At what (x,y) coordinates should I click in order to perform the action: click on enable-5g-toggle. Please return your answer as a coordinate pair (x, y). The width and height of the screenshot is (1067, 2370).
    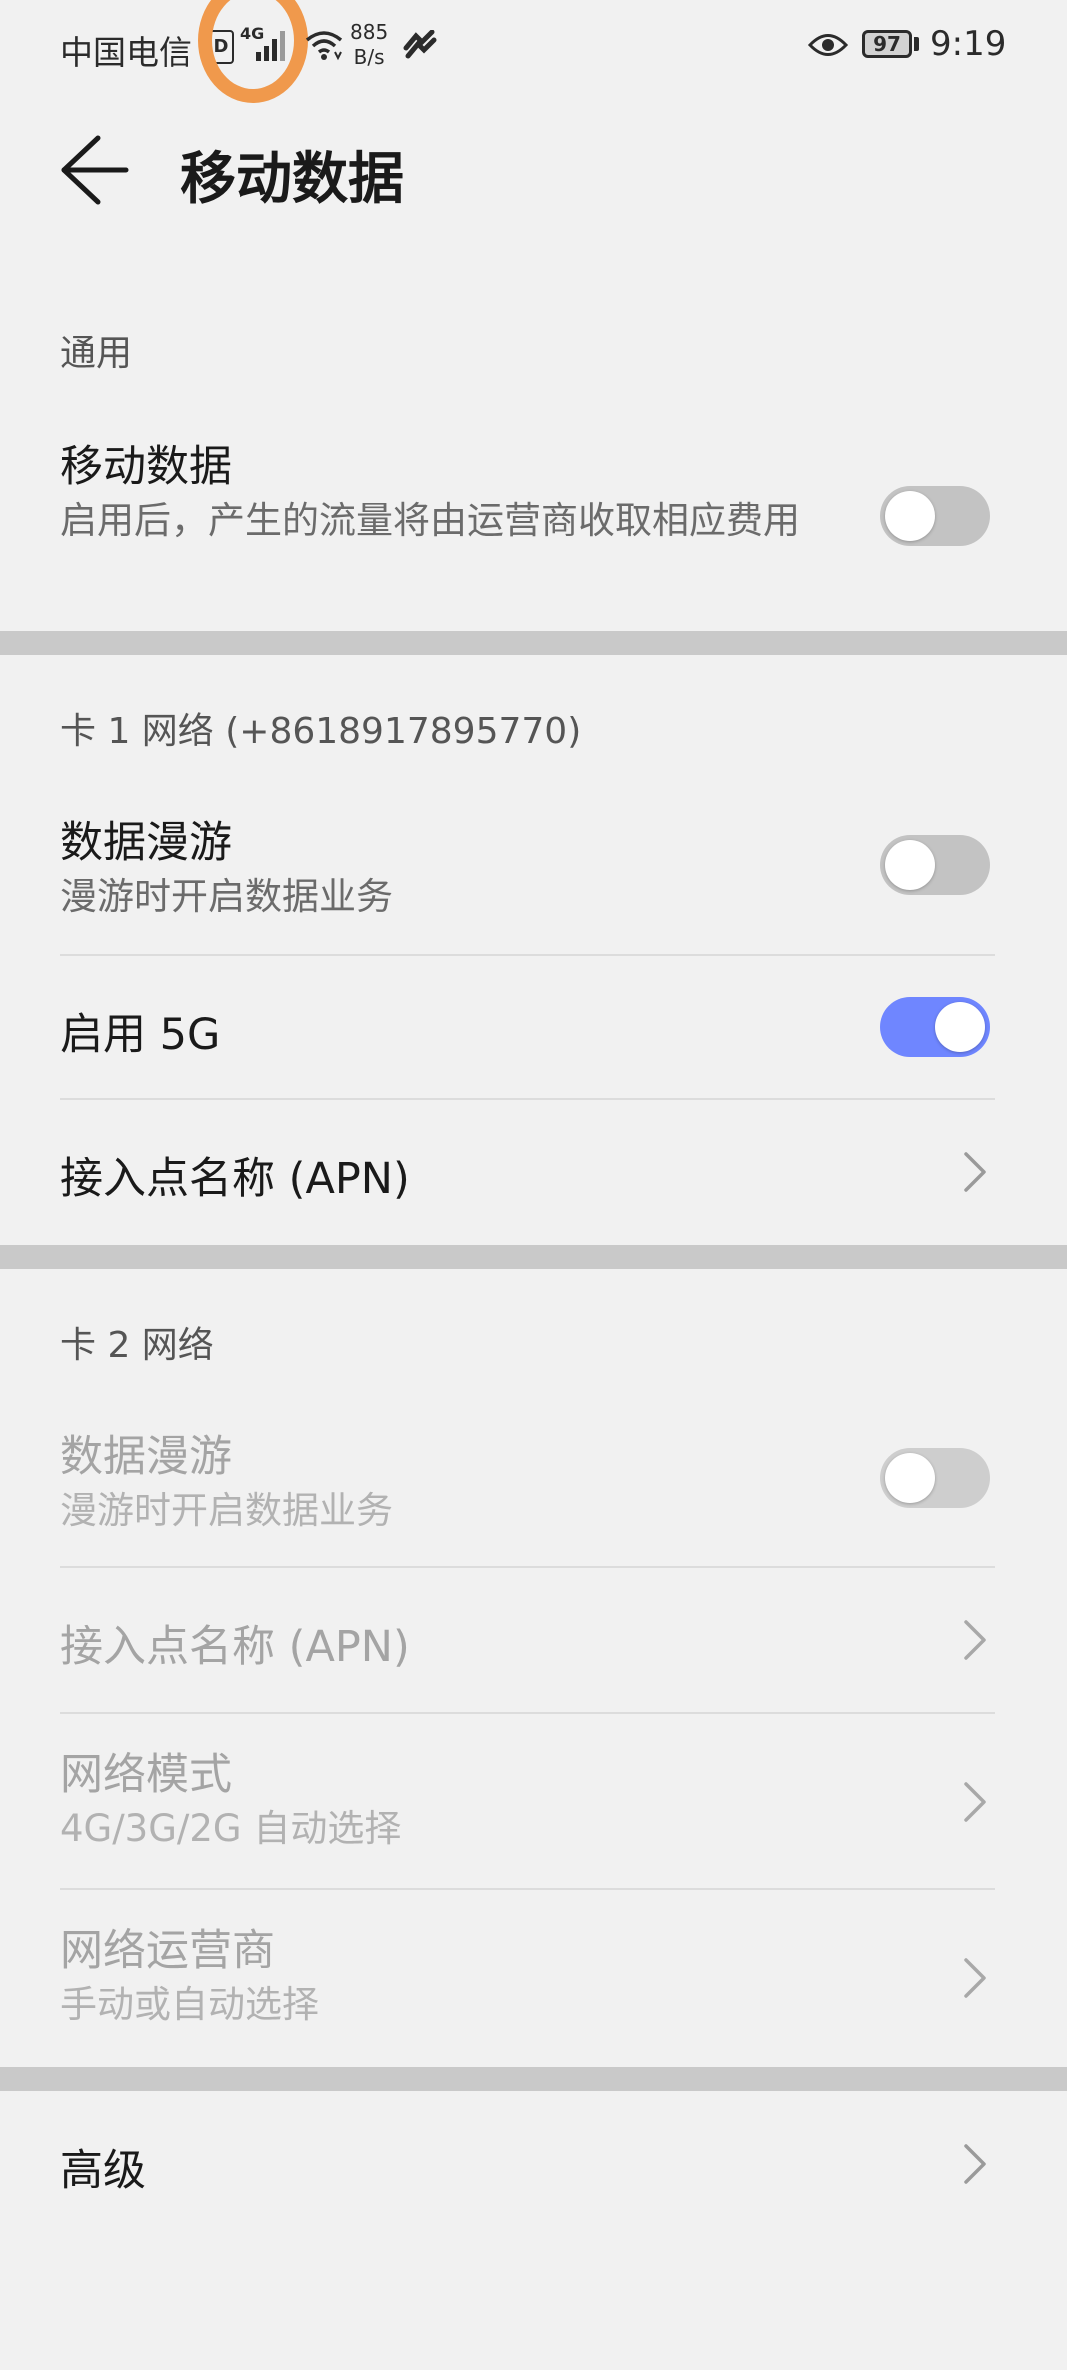
    Looking at the image, I should click on (935, 1027).